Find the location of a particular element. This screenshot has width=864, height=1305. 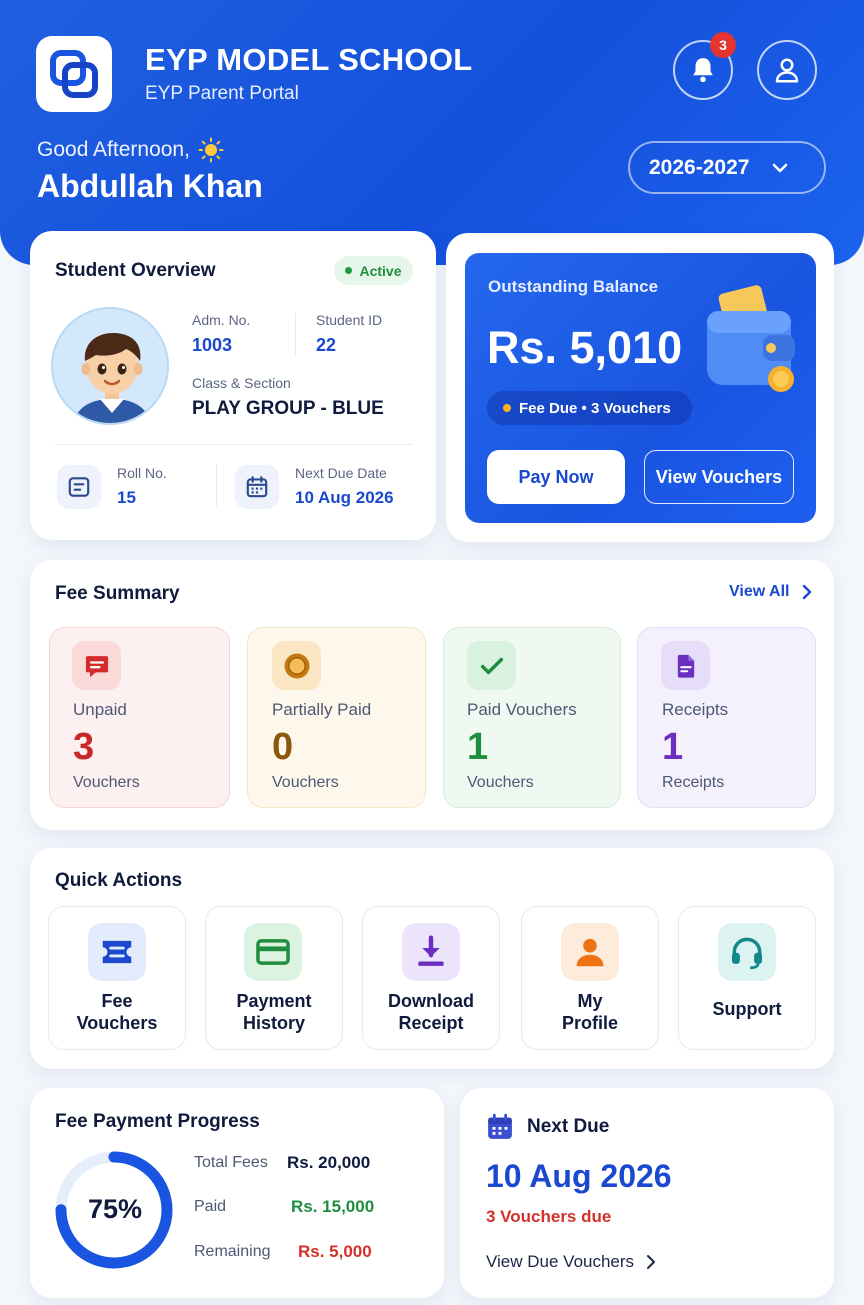

fee-vouchers-icon-box is located at coordinates (117, 952).